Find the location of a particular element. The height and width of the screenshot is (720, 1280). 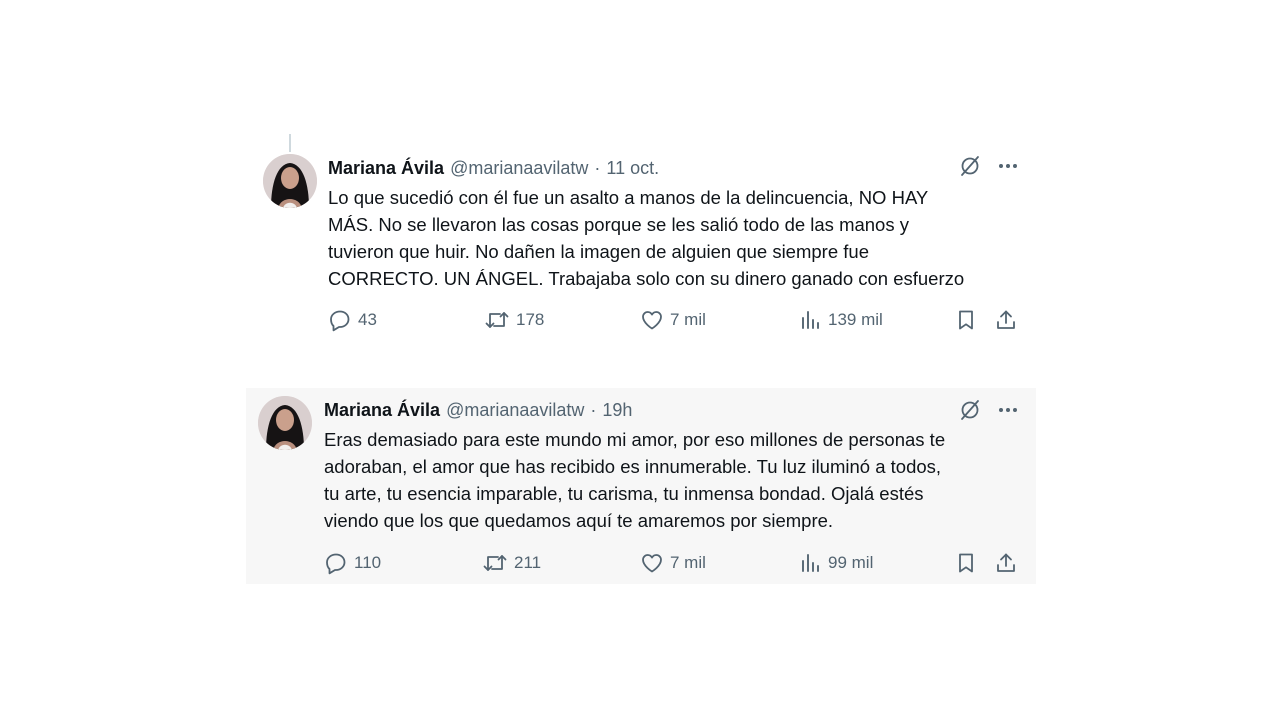

retweet-button: 178 is located at coordinates (514, 320).